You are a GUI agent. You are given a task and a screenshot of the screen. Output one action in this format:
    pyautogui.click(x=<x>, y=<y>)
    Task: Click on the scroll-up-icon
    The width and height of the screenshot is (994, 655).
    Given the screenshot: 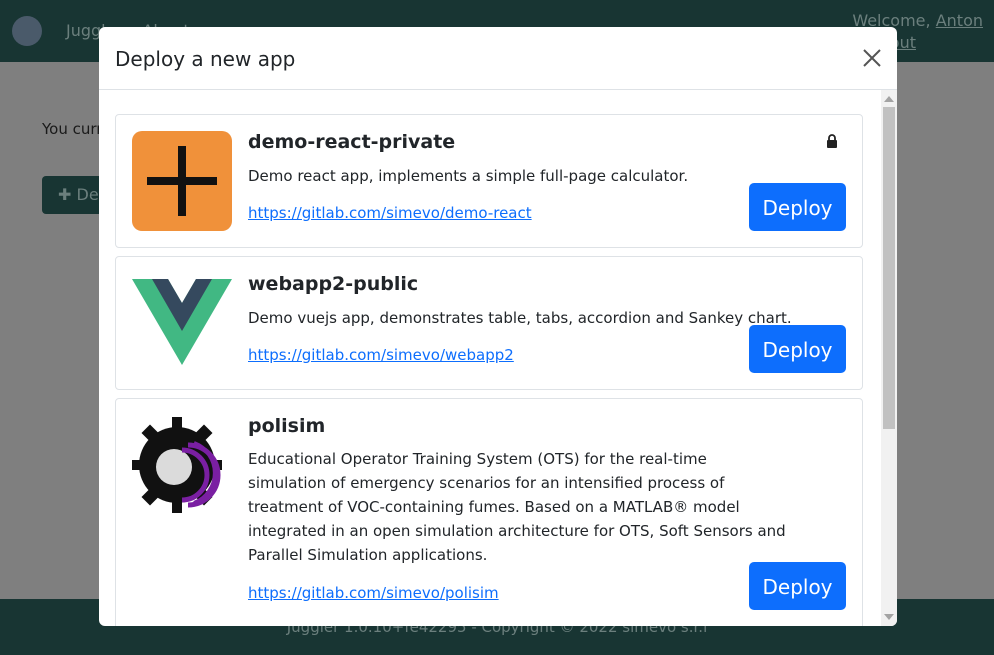 What is the action you would take?
    pyautogui.click(x=889, y=99)
    